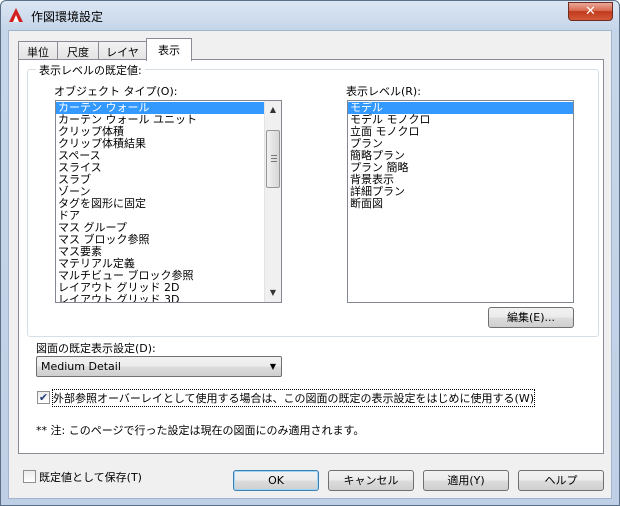 This screenshot has width=620, height=506. I want to click on object-type-scrollbar: ▲ ▼, so click(272, 201).